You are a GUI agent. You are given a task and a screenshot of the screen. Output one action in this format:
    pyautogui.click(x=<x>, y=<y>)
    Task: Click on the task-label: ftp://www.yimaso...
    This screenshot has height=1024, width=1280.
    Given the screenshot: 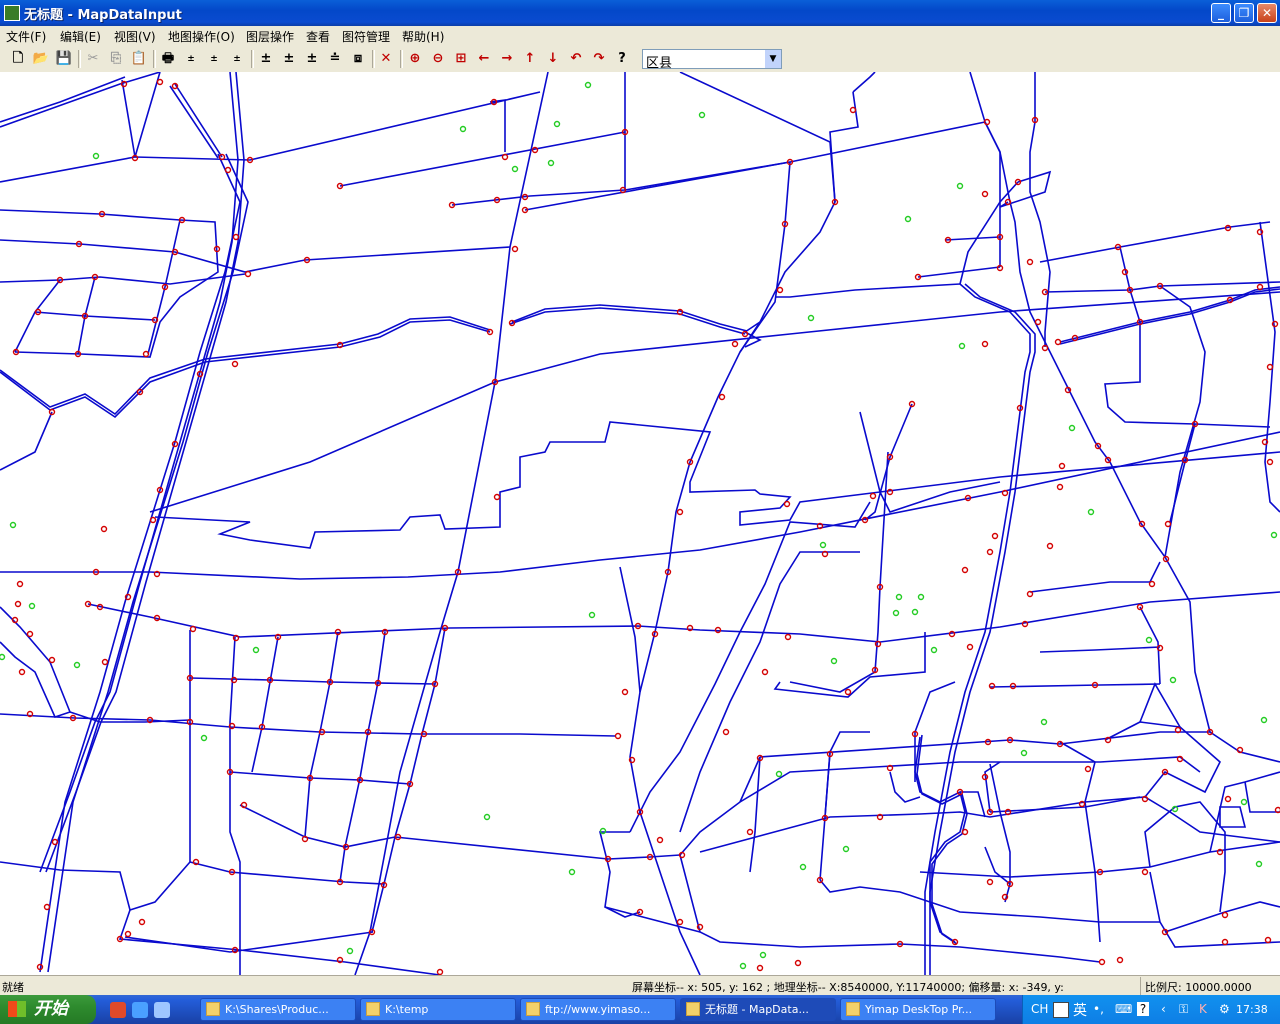 What is the action you would take?
    pyautogui.click(x=598, y=1009)
    